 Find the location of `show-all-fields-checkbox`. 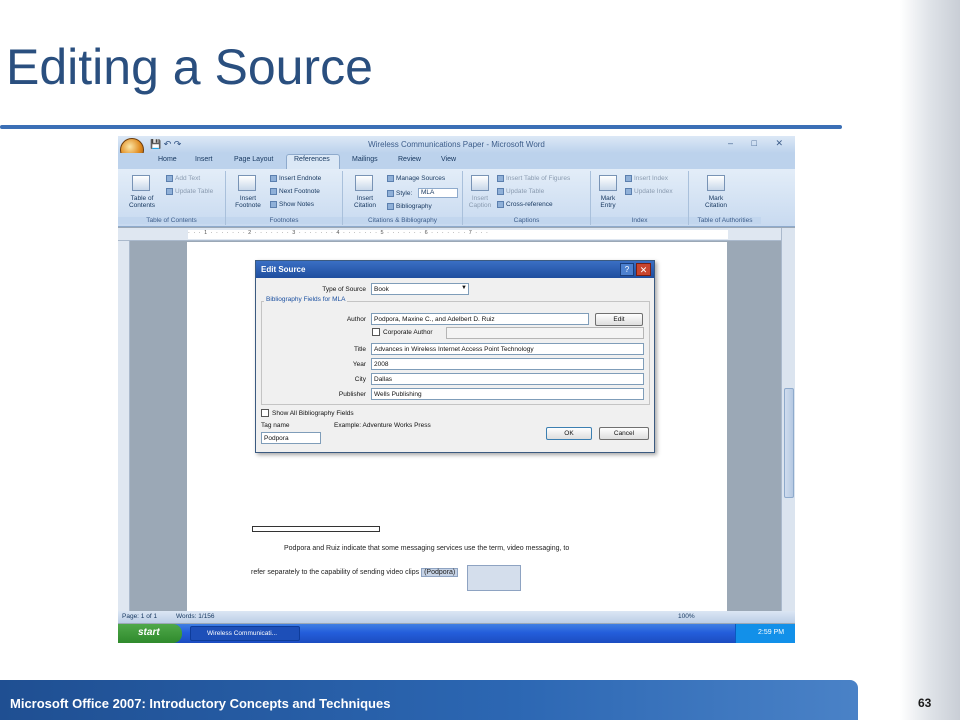

show-all-fields-checkbox is located at coordinates (265, 413).